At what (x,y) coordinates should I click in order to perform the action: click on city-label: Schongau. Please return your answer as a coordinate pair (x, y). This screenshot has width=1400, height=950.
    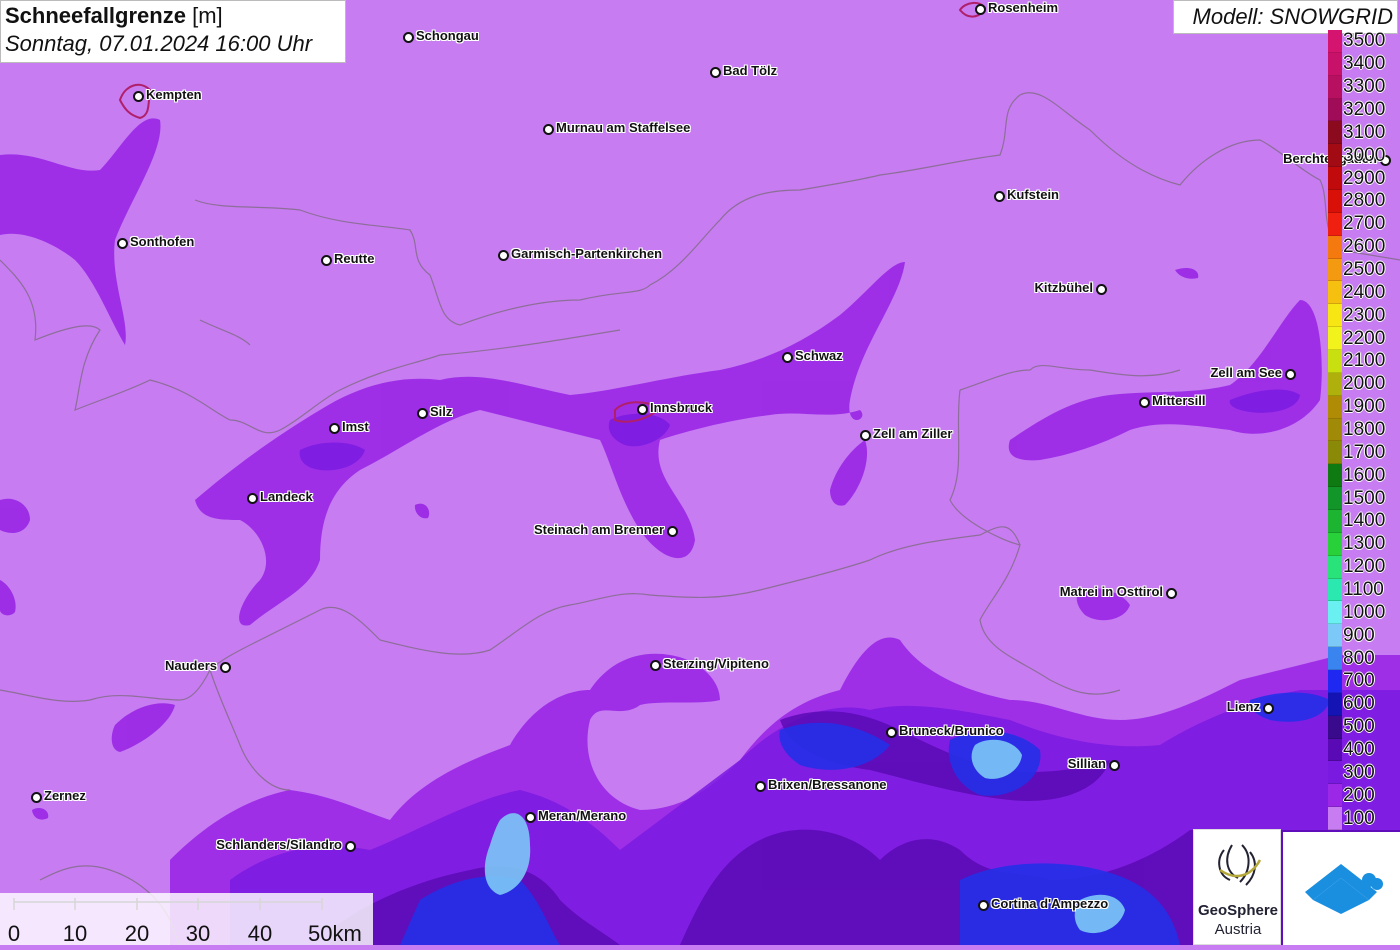
    Looking at the image, I should click on (447, 35).